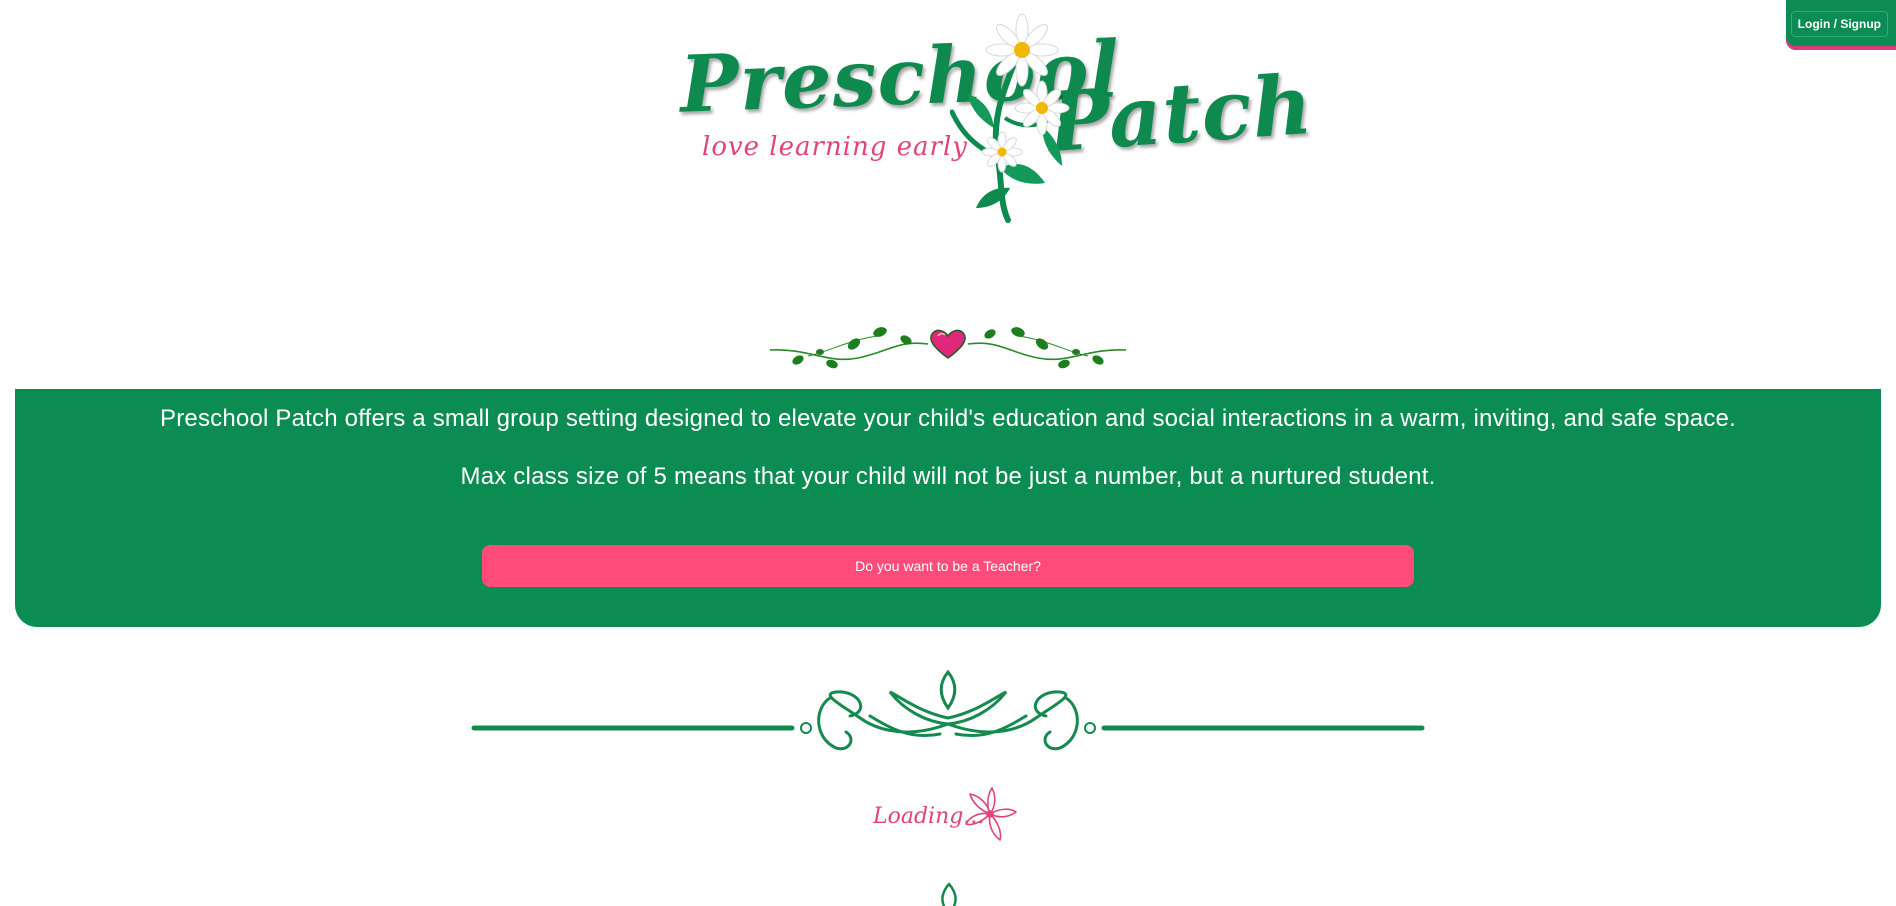 Image resolution: width=1896 pixels, height=906 pixels. Describe the element at coordinates (1180, 114) in the screenshot. I see `logo-word-patch: Patch` at that location.